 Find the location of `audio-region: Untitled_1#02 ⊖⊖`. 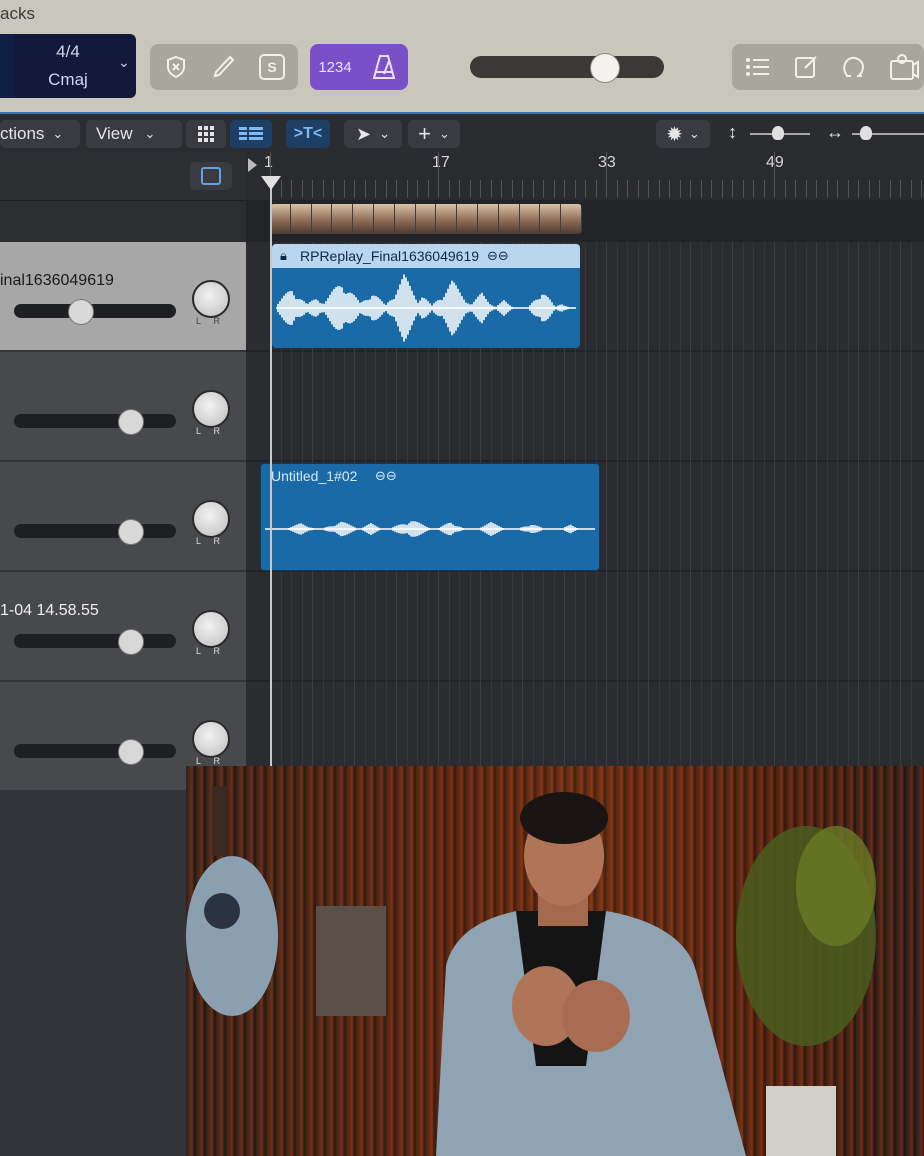

audio-region: Untitled_1#02 ⊖⊖ is located at coordinates (430, 517).